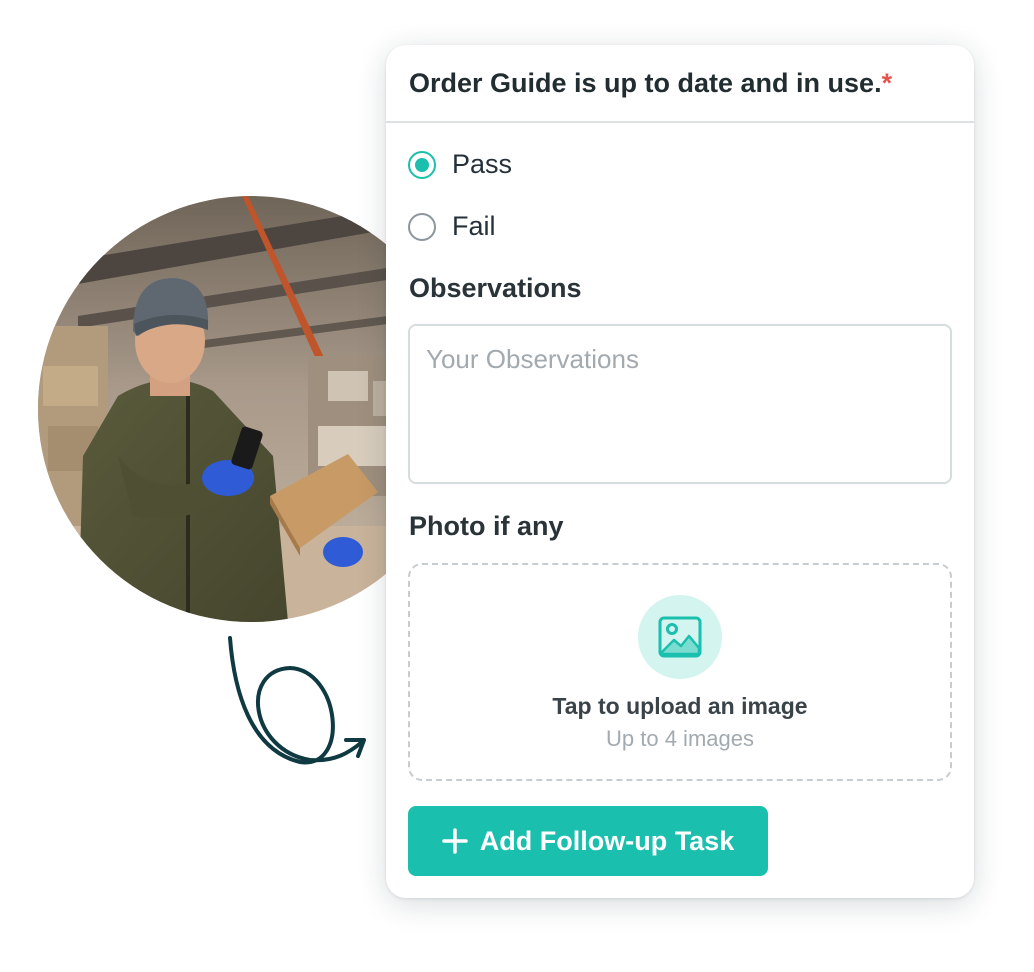  What do you see at coordinates (422, 164) in the screenshot?
I see `pass-radio` at bounding box center [422, 164].